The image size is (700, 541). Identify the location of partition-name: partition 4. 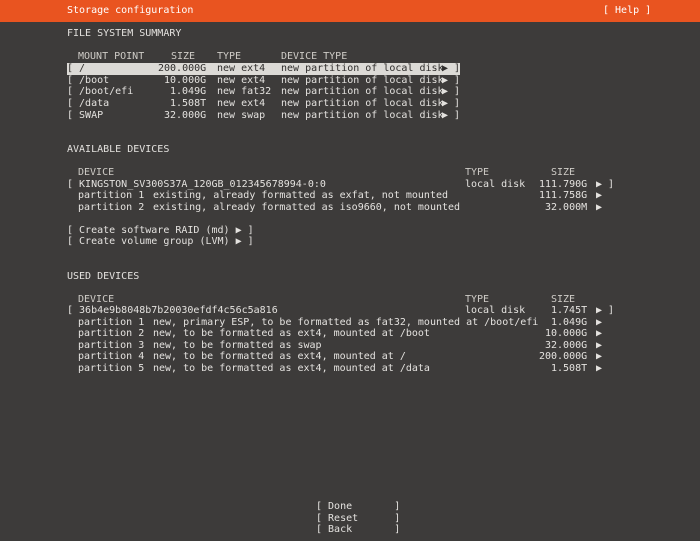
(111, 356).